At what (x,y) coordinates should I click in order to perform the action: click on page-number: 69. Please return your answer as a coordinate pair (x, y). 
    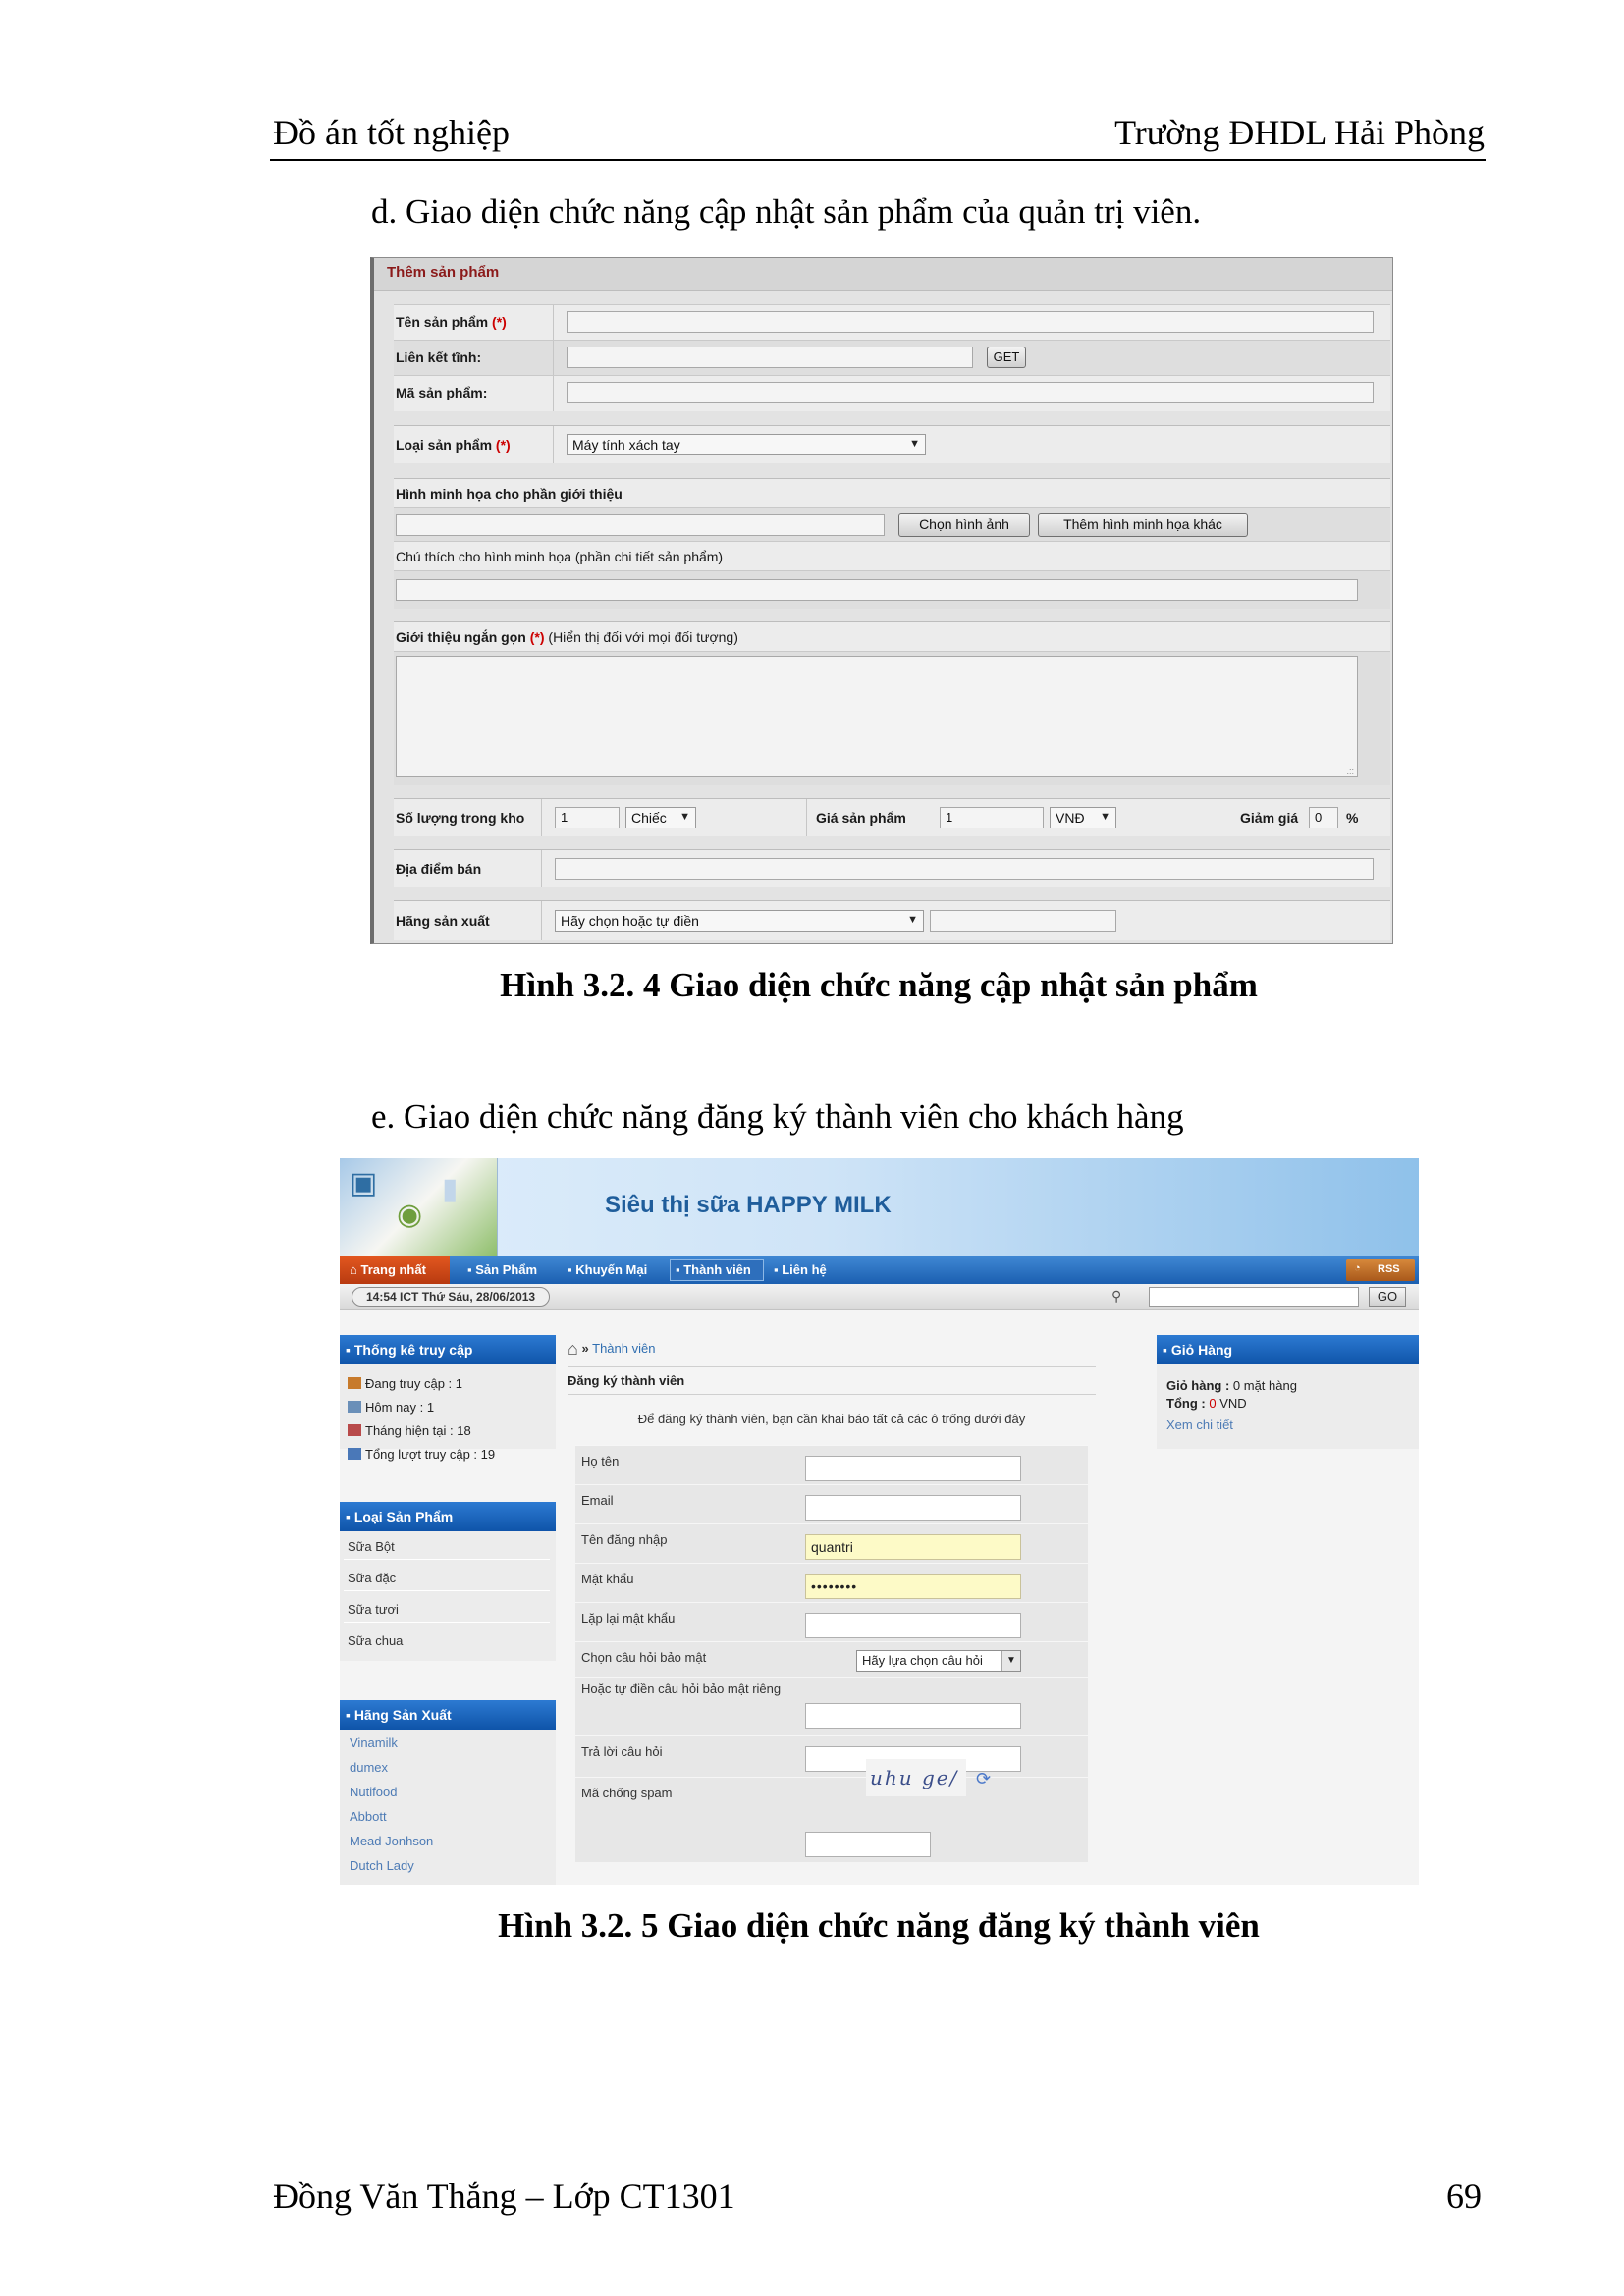
    Looking at the image, I should click on (1464, 2196).